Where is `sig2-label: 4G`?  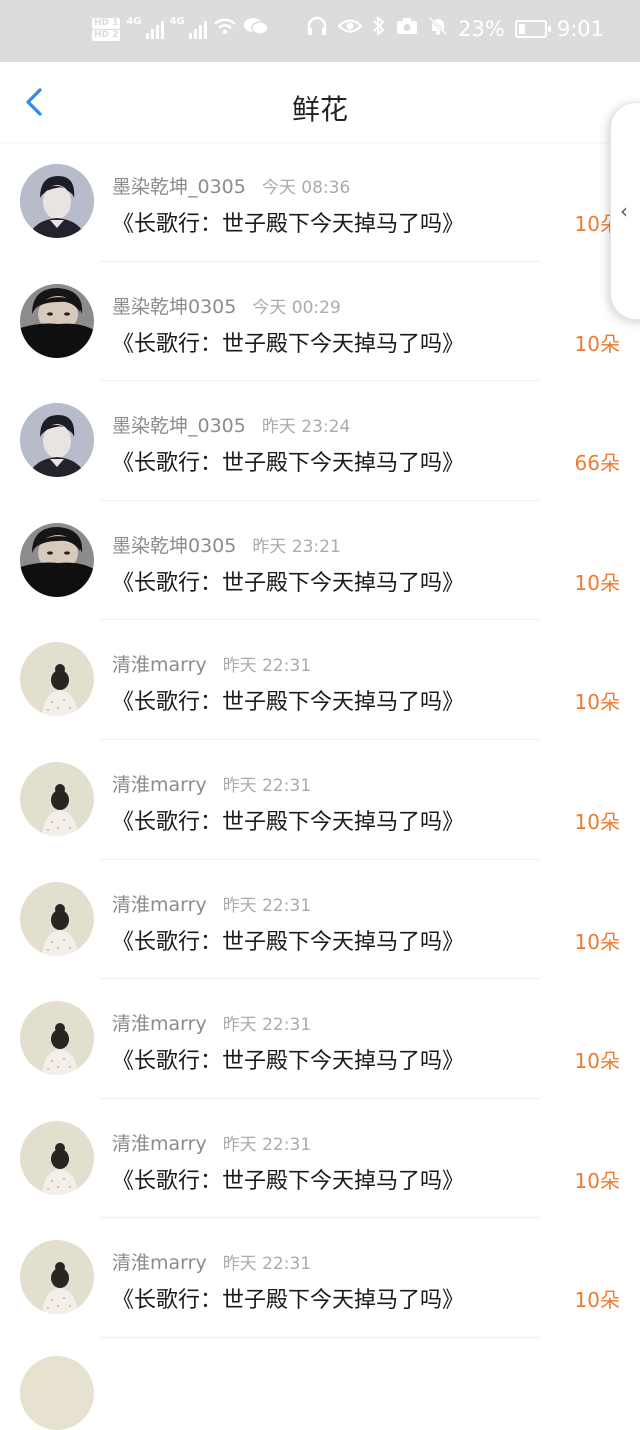
sig2-label: 4G is located at coordinates (177, 21).